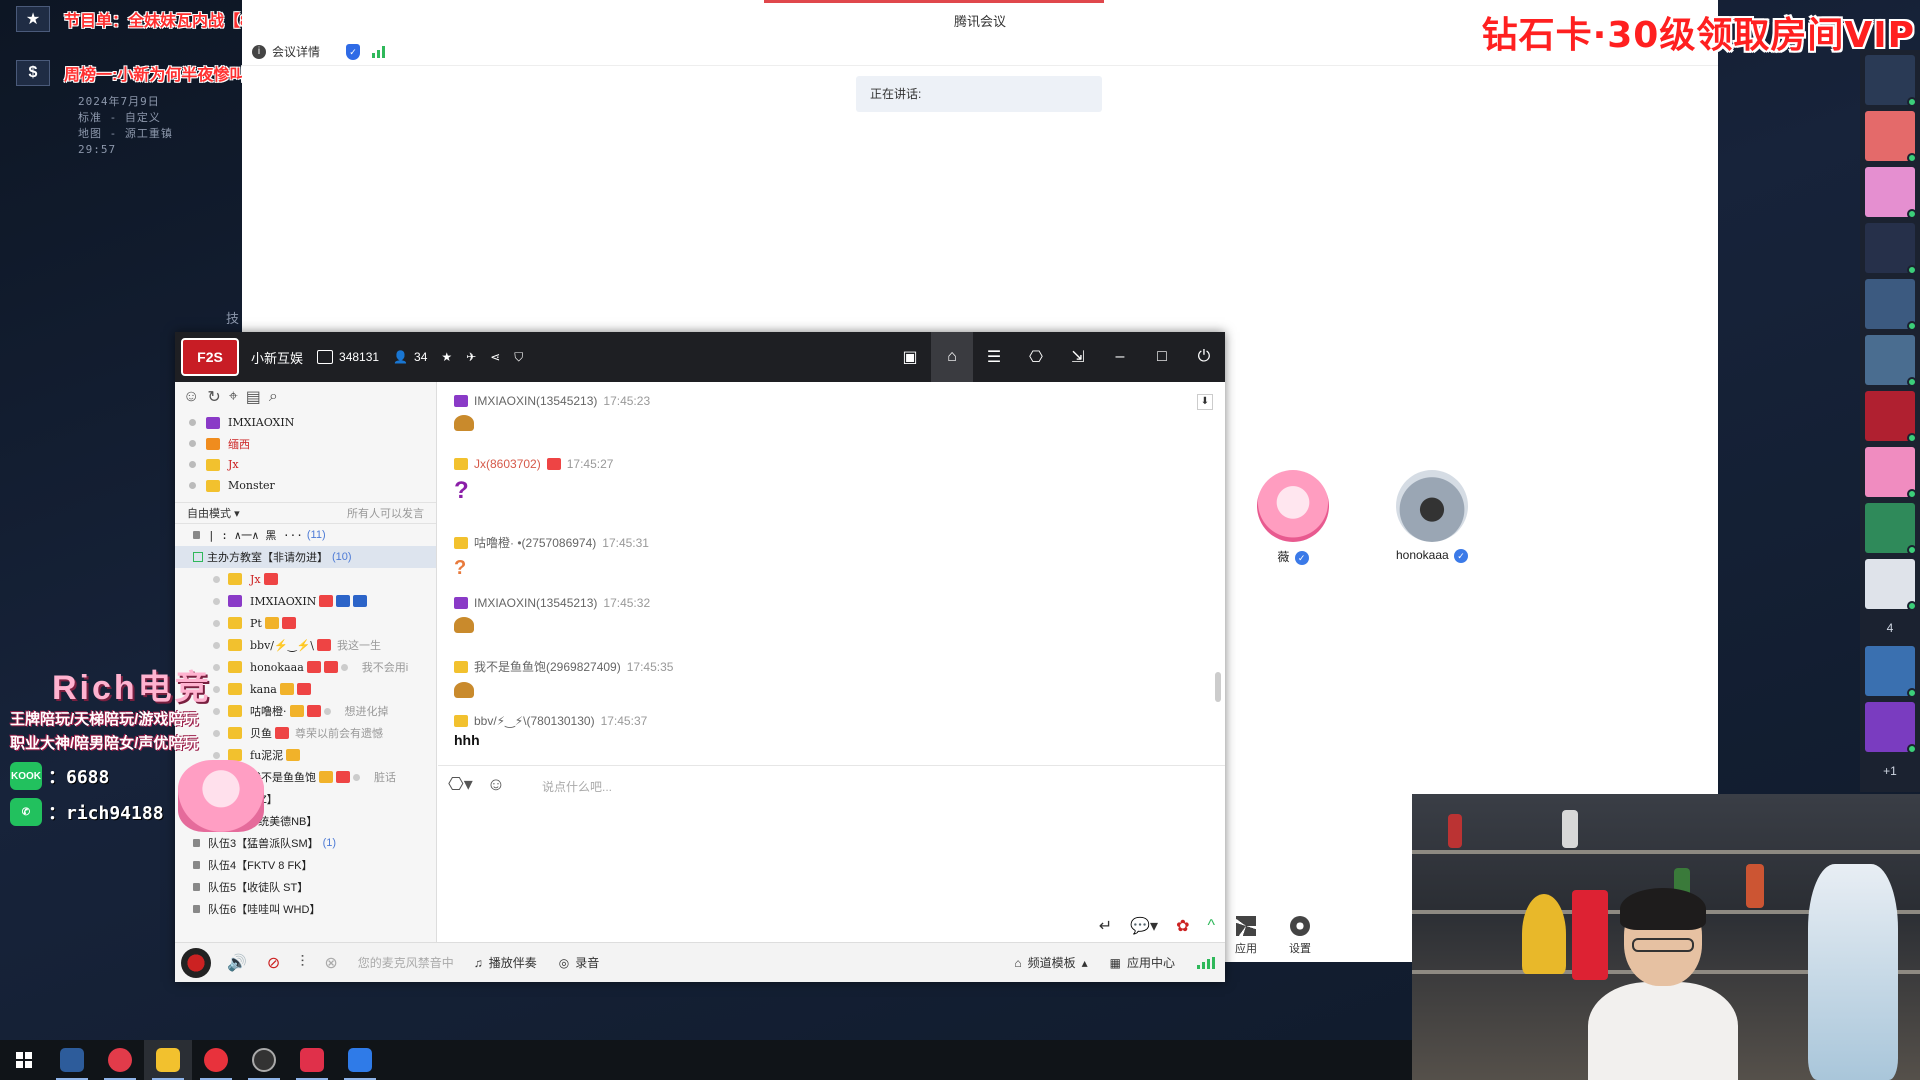  Describe the element at coordinates (312, 443) in the screenshot. I see `list-item: 缅西` at that location.